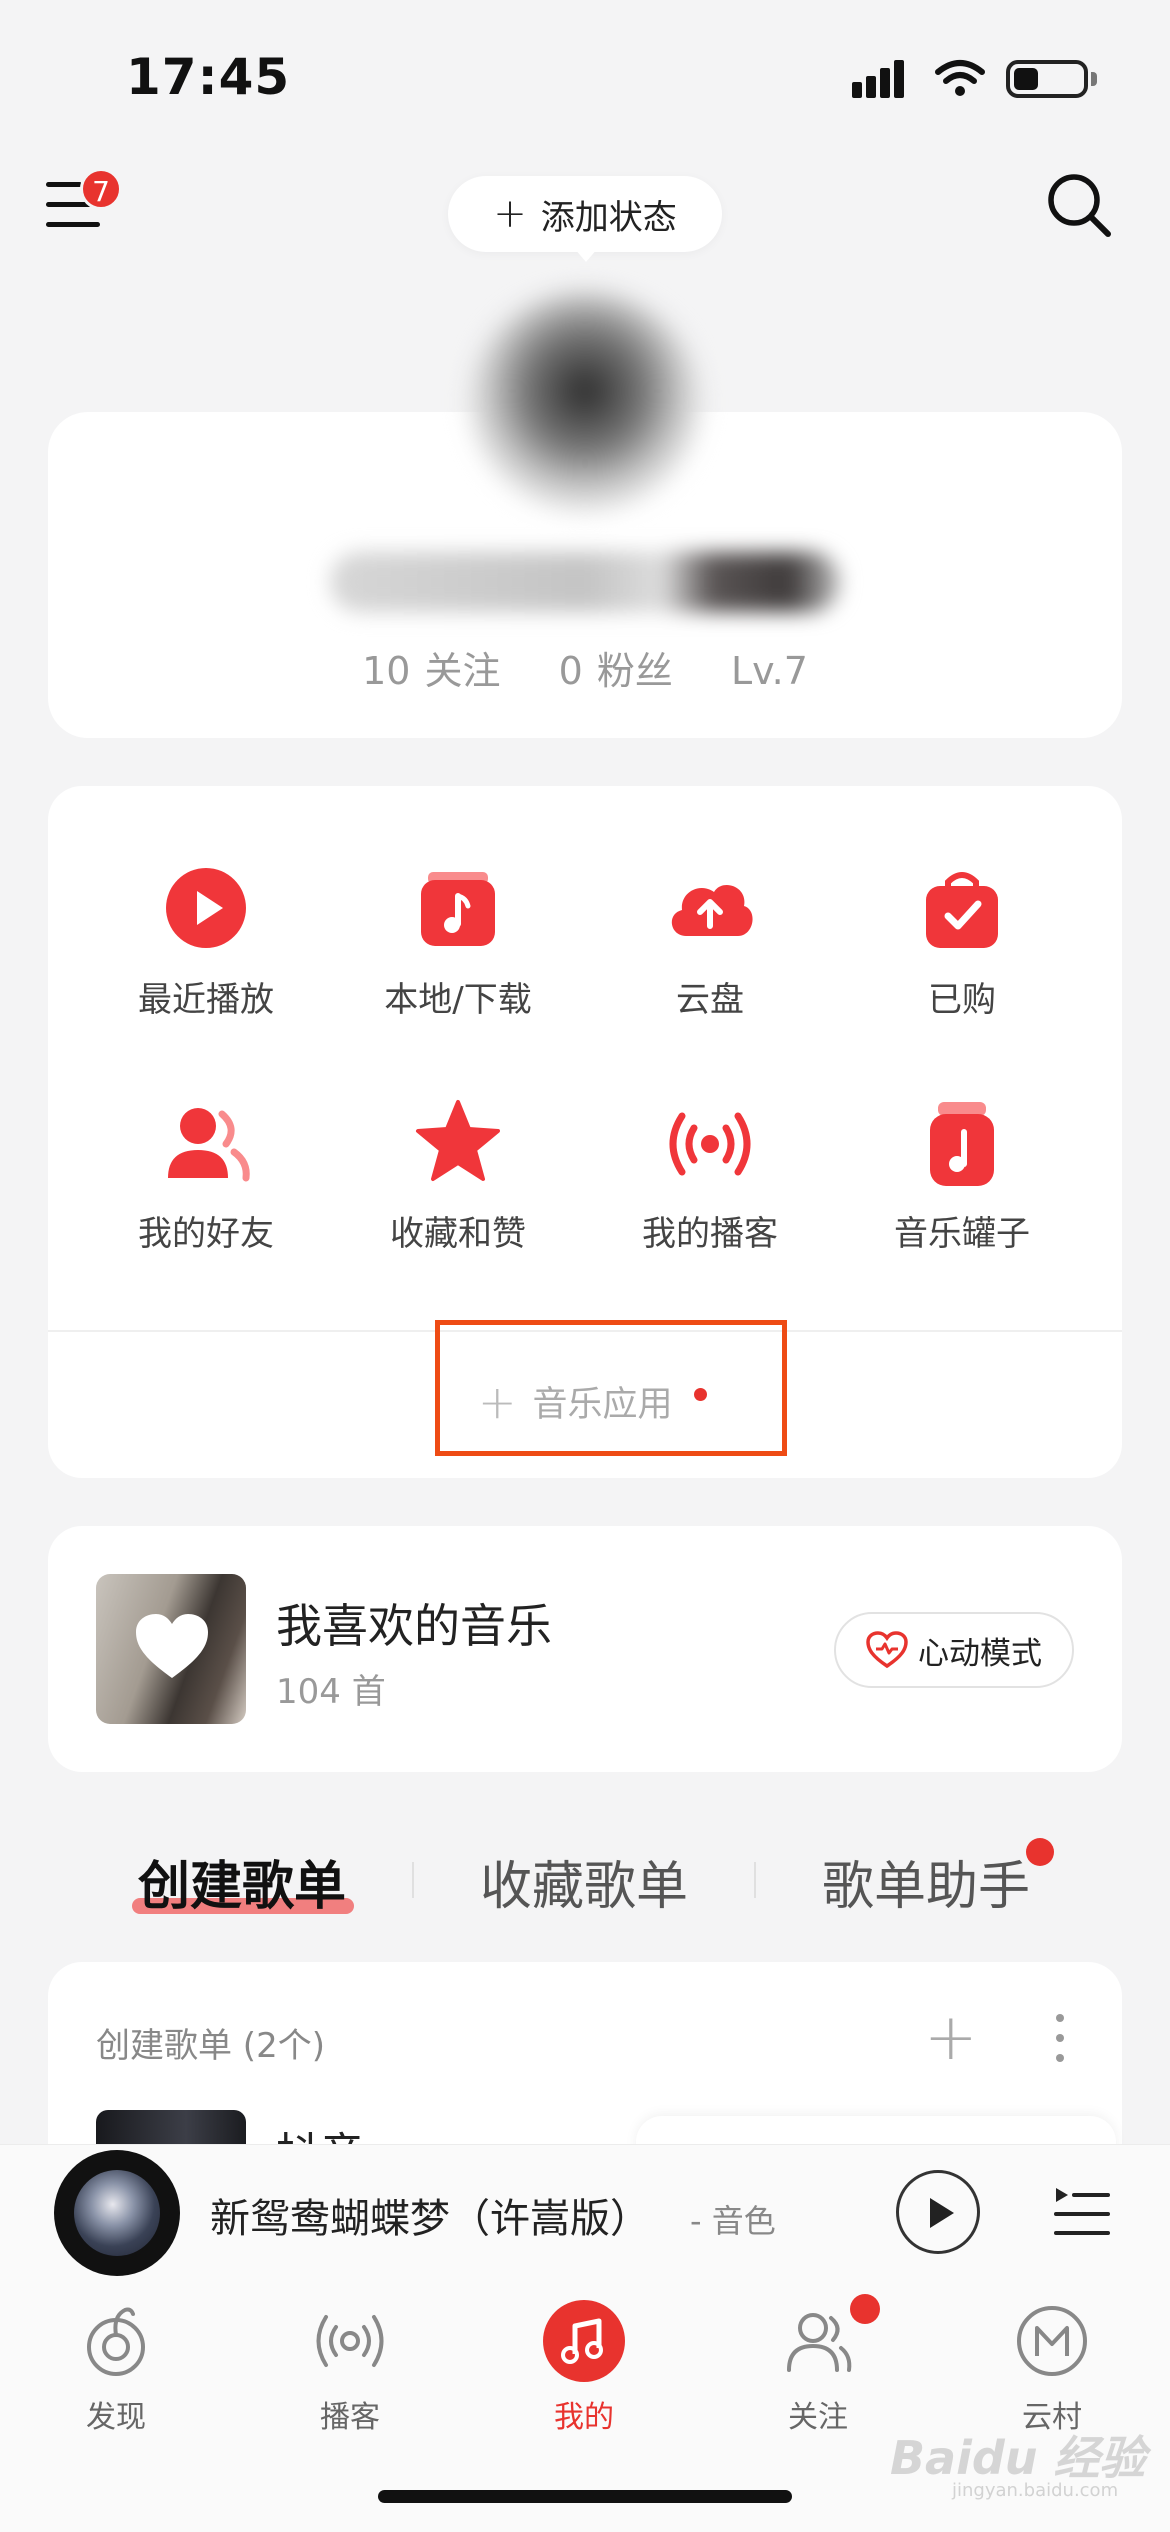  What do you see at coordinates (458, 908) in the screenshot?
I see `local-music-icon` at bounding box center [458, 908].